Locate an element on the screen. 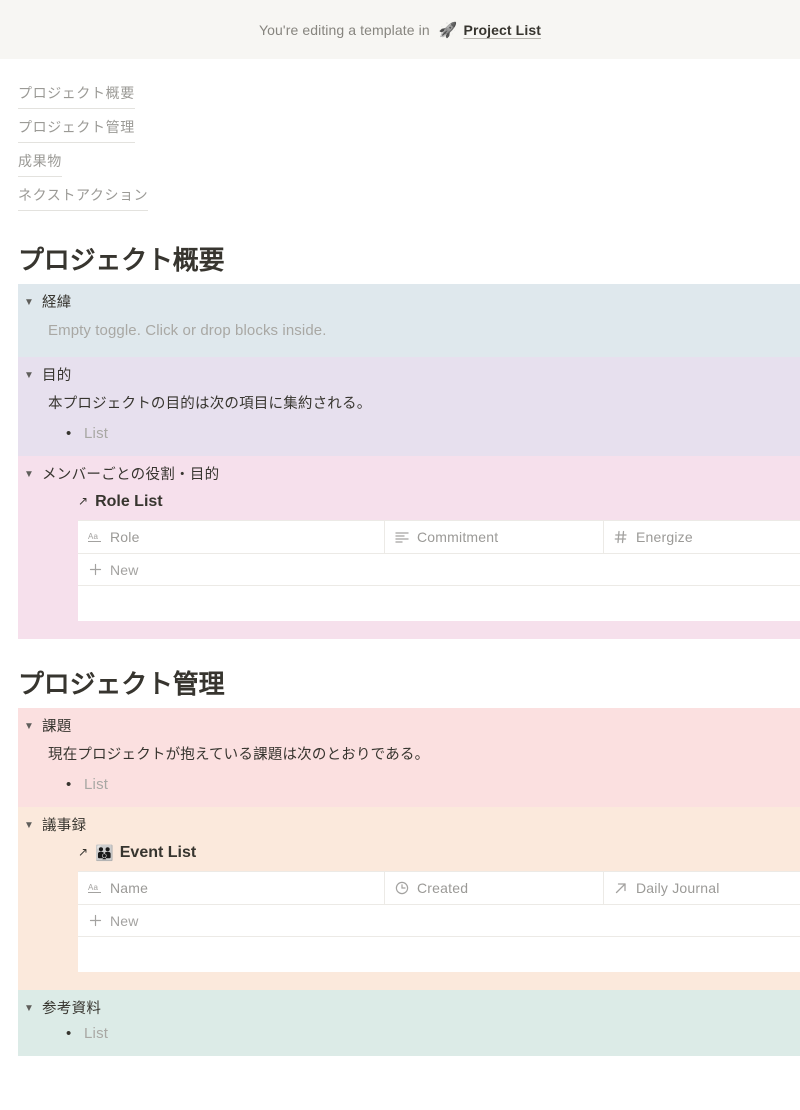 The height and width of the screenshot is (1110, 800). toc-item-deliverables: 成果物 is located at coordinates (40, 161).